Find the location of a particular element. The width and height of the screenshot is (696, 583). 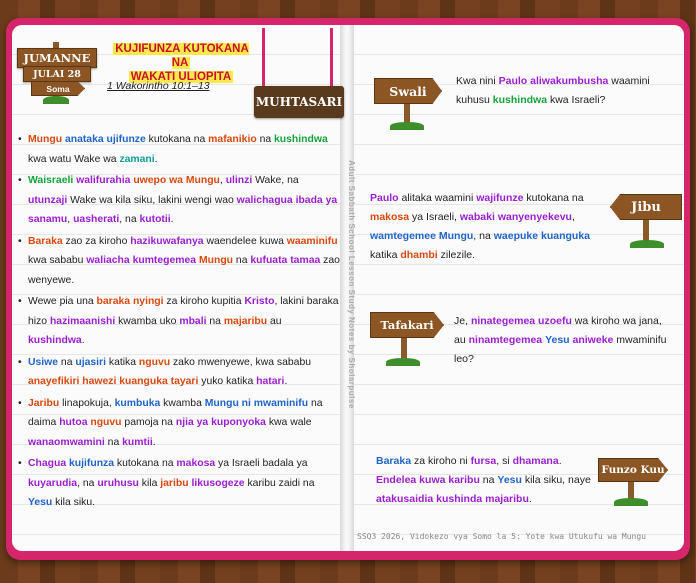

highlighted-word: Mungu ni mwaminifu is located at coordinates (256, 403).